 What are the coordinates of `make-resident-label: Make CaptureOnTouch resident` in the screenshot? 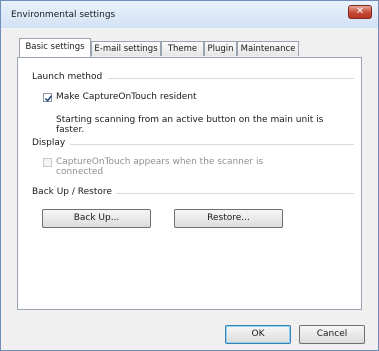 It's located at (126, 97).